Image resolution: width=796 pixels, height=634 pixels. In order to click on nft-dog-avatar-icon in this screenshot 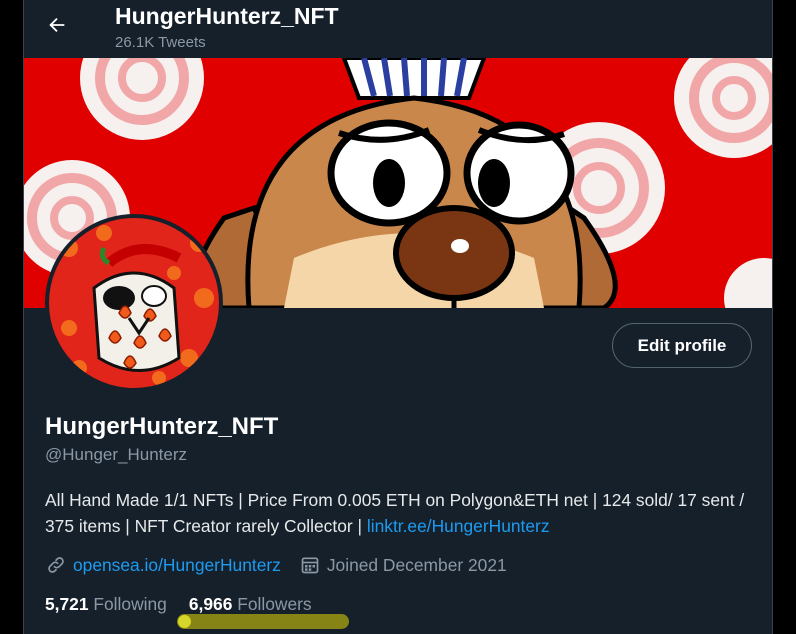, I will do `click(134, 303)`.